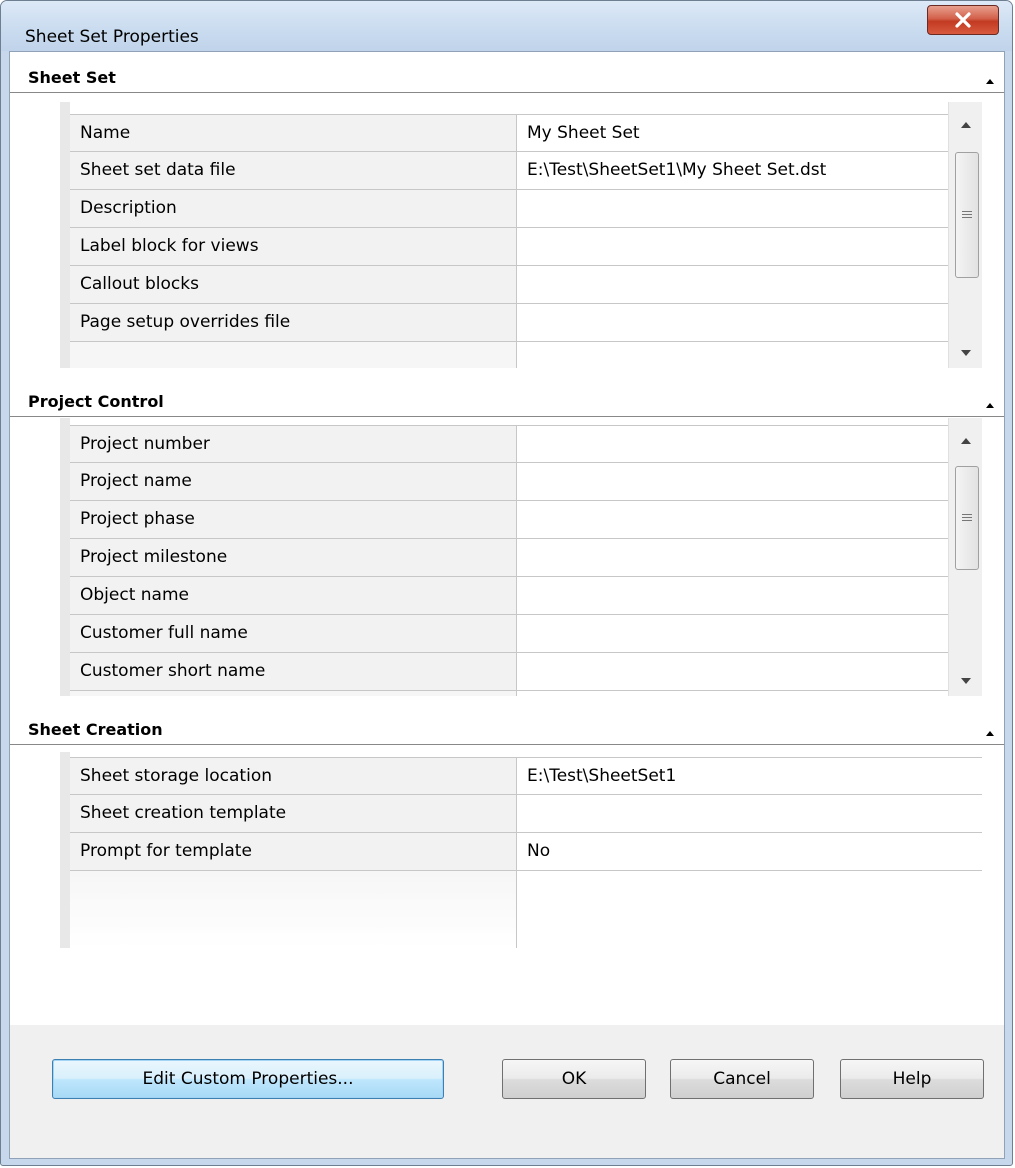 Image resolution: width=1015 pixels, height=1168 pixels. I want to click on section-title: Sheet Creation, so click(95, 729).